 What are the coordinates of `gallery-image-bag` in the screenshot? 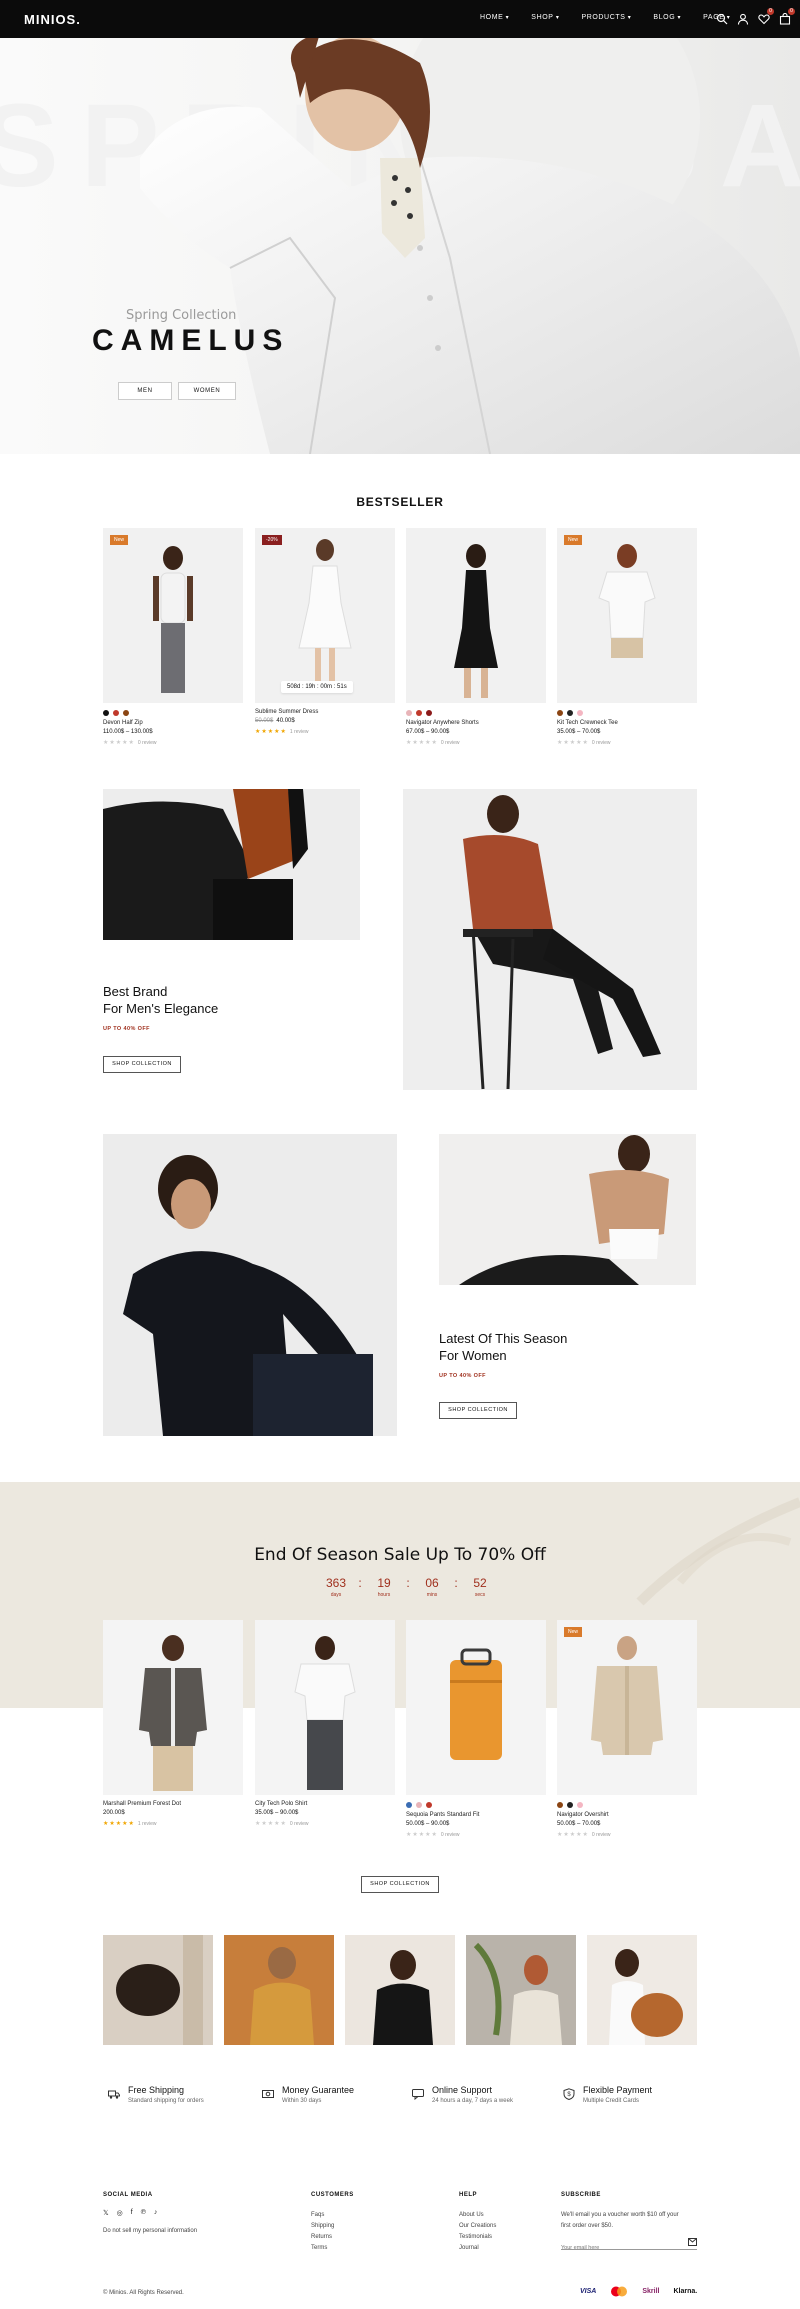 It's located at (642, 1990).